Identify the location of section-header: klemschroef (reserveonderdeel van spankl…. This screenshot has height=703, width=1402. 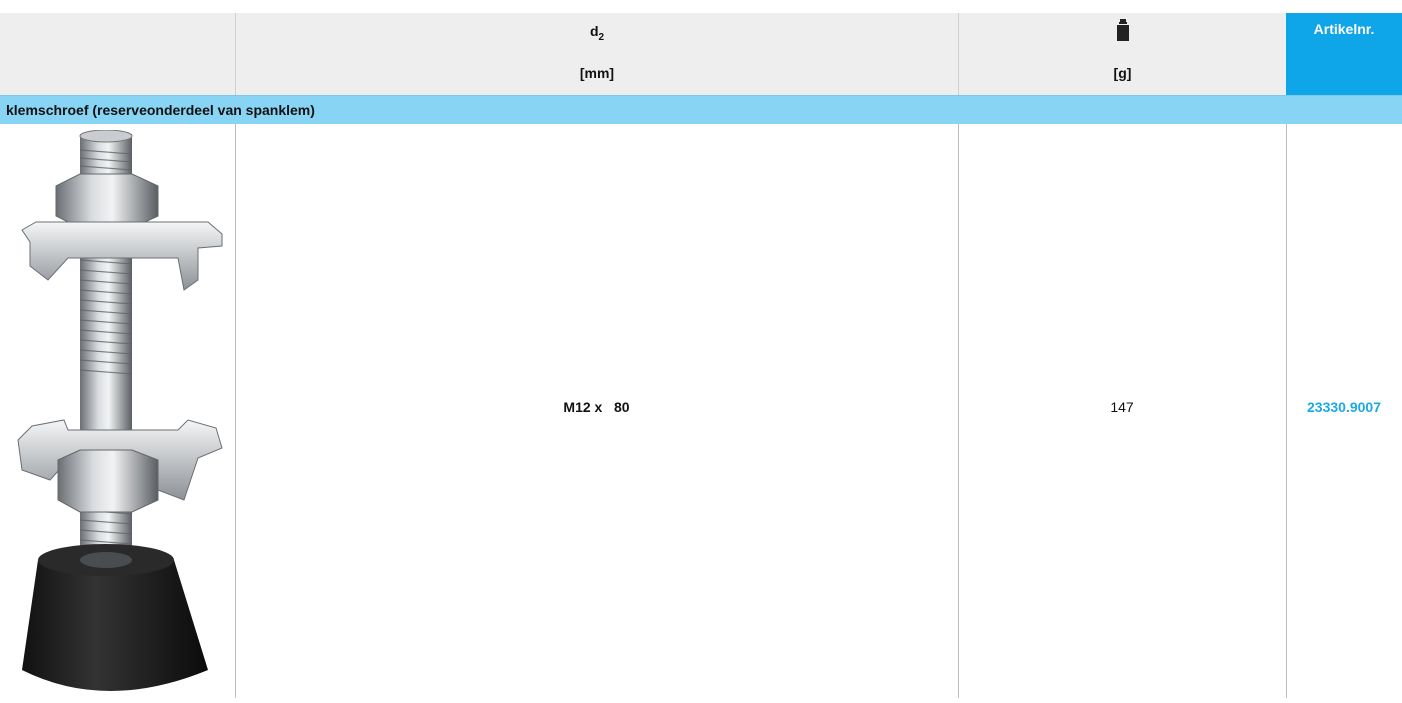
(701, 109).